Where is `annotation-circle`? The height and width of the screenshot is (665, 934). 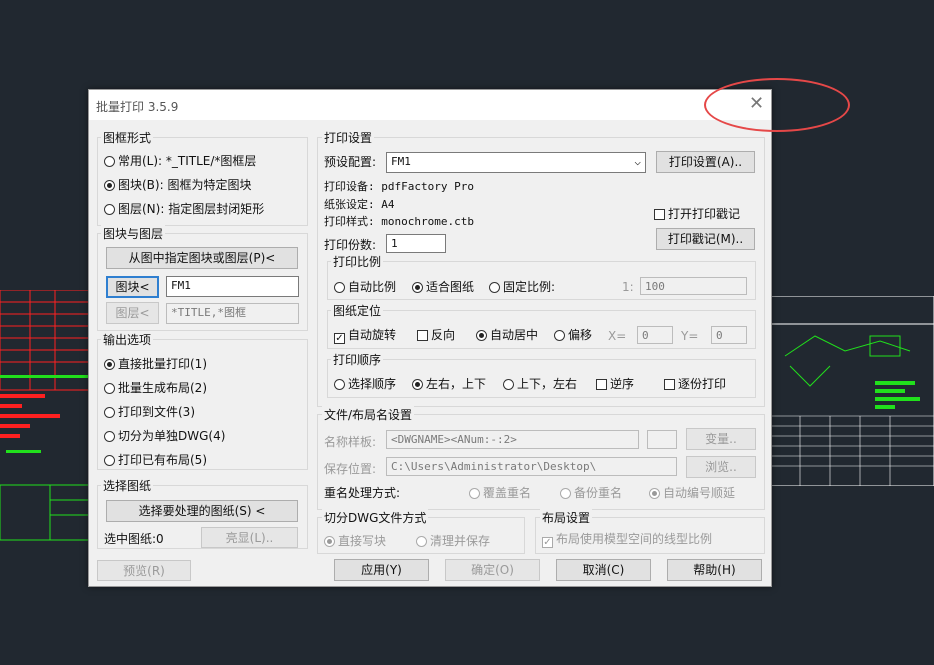
annotation-circle is located at coordinates (777, 105).